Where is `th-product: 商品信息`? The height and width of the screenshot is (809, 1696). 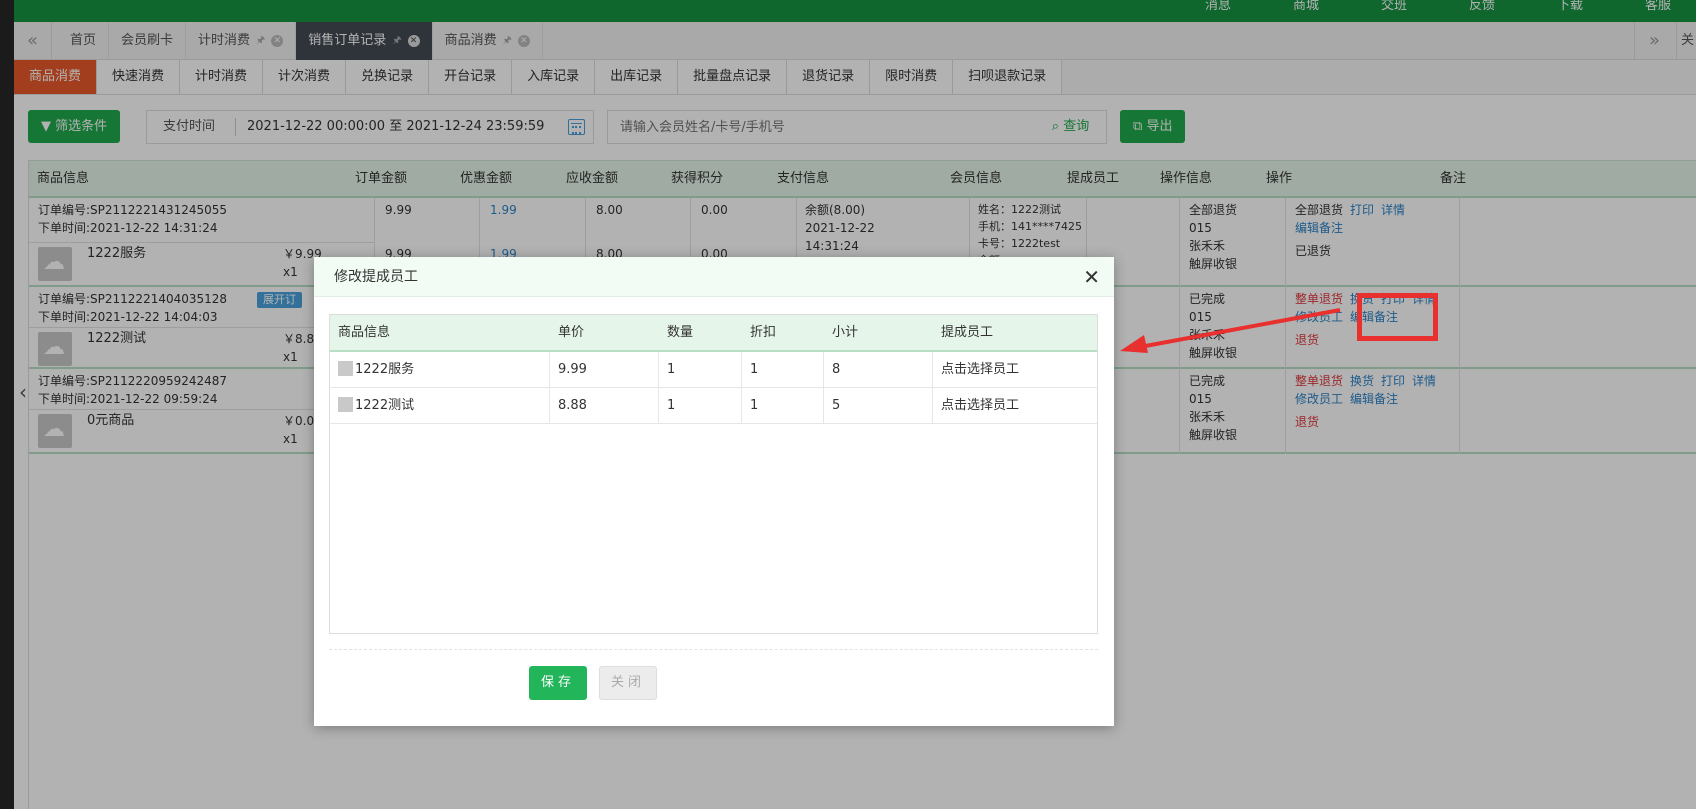 th-product: 商品信息 is located at coordinates (364, 332).